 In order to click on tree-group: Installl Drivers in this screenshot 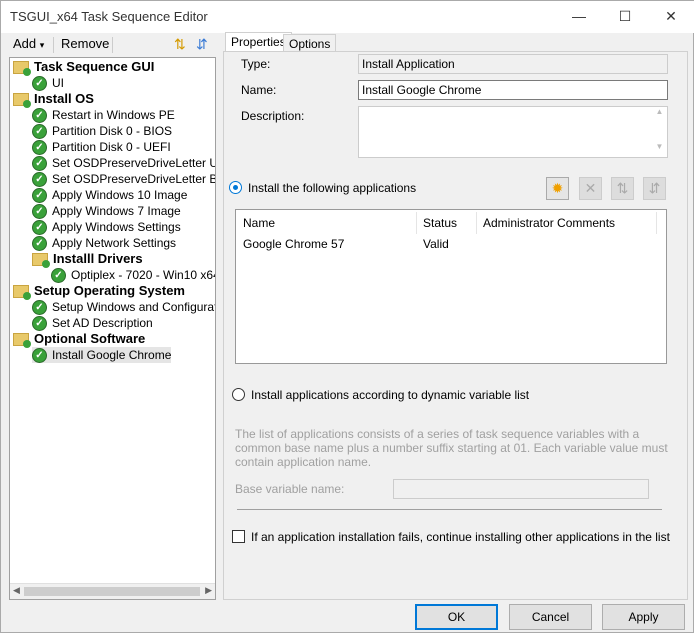, I will do `click(87, 260)`.